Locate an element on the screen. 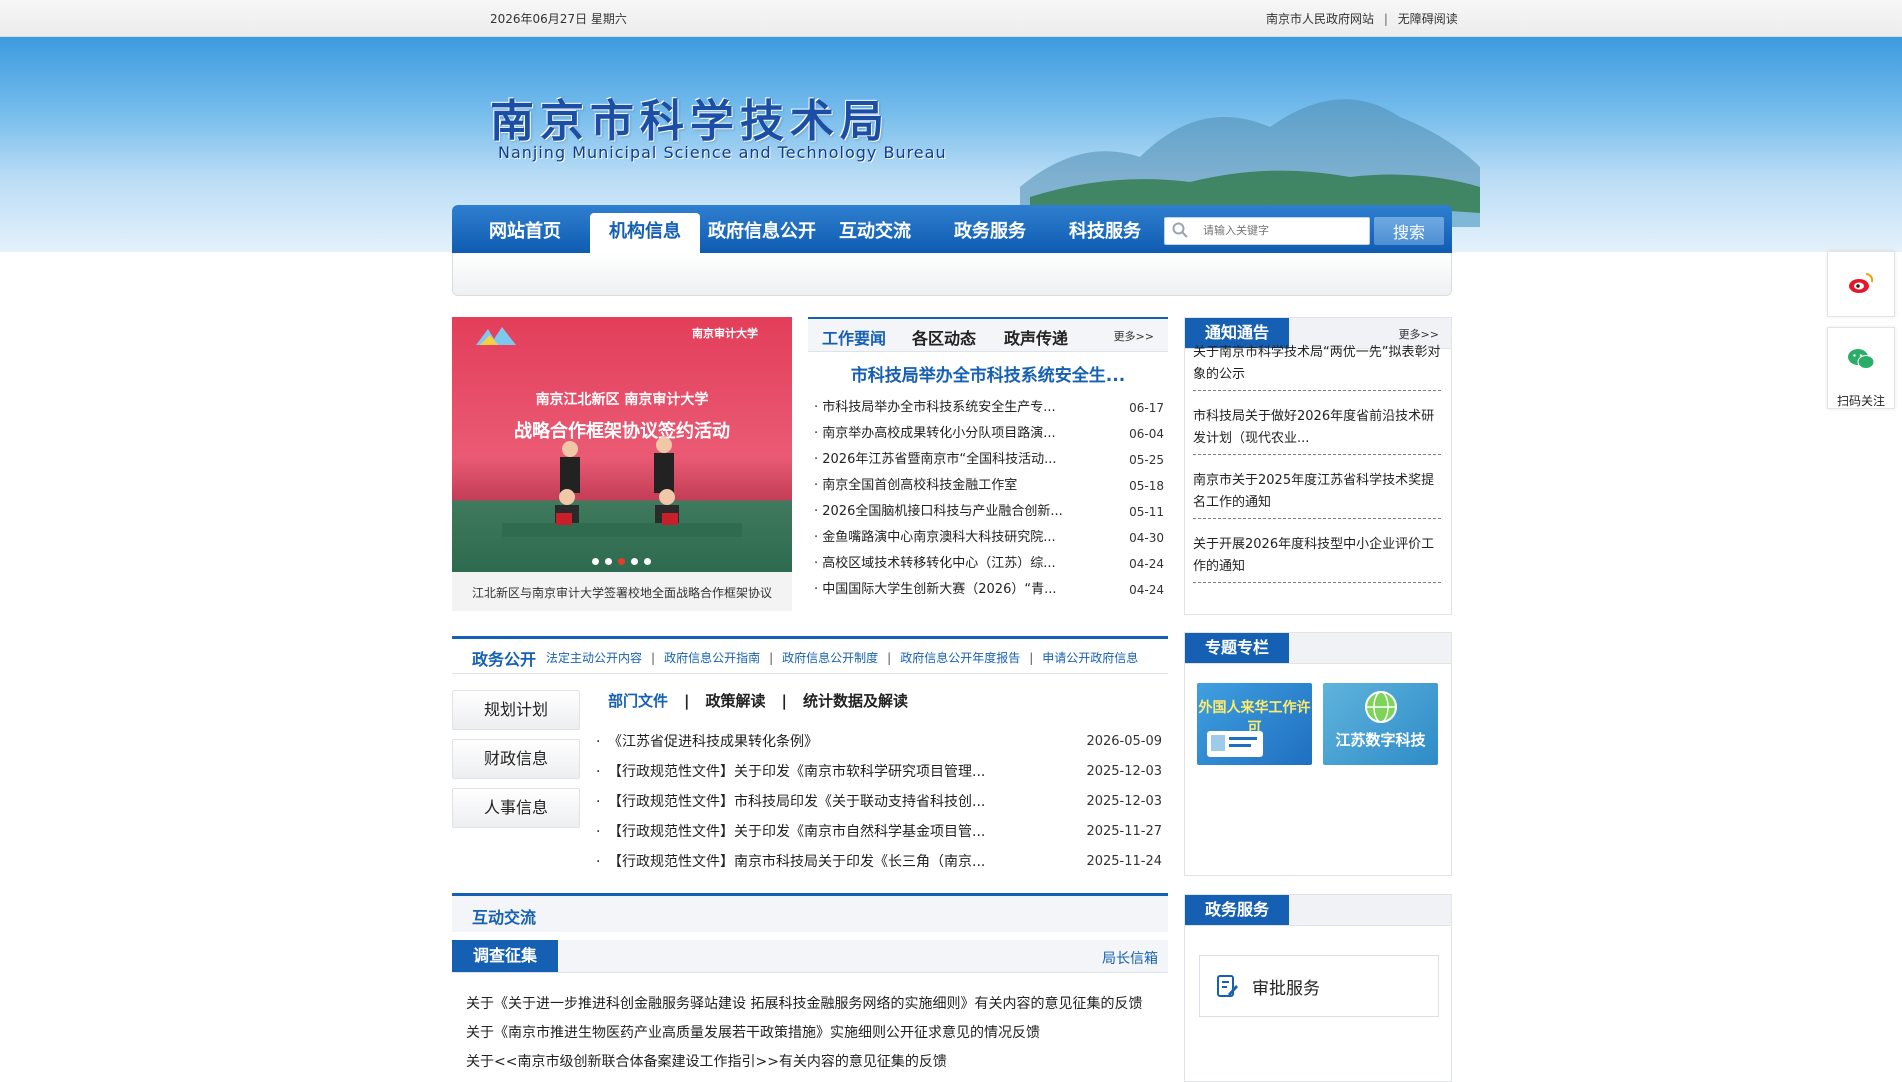  gov-site-link: 南京市人民政府网站 is located at coordinates (1320, 19).